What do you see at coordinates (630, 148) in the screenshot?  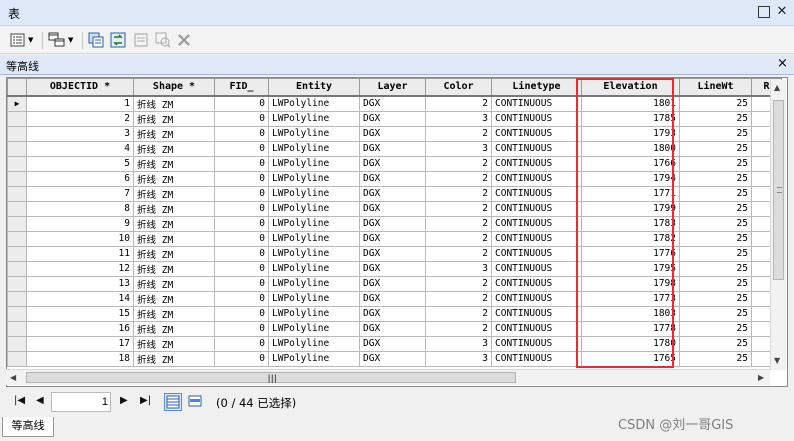 I see `table-cell: 1800` at bounding box center [630, 148].